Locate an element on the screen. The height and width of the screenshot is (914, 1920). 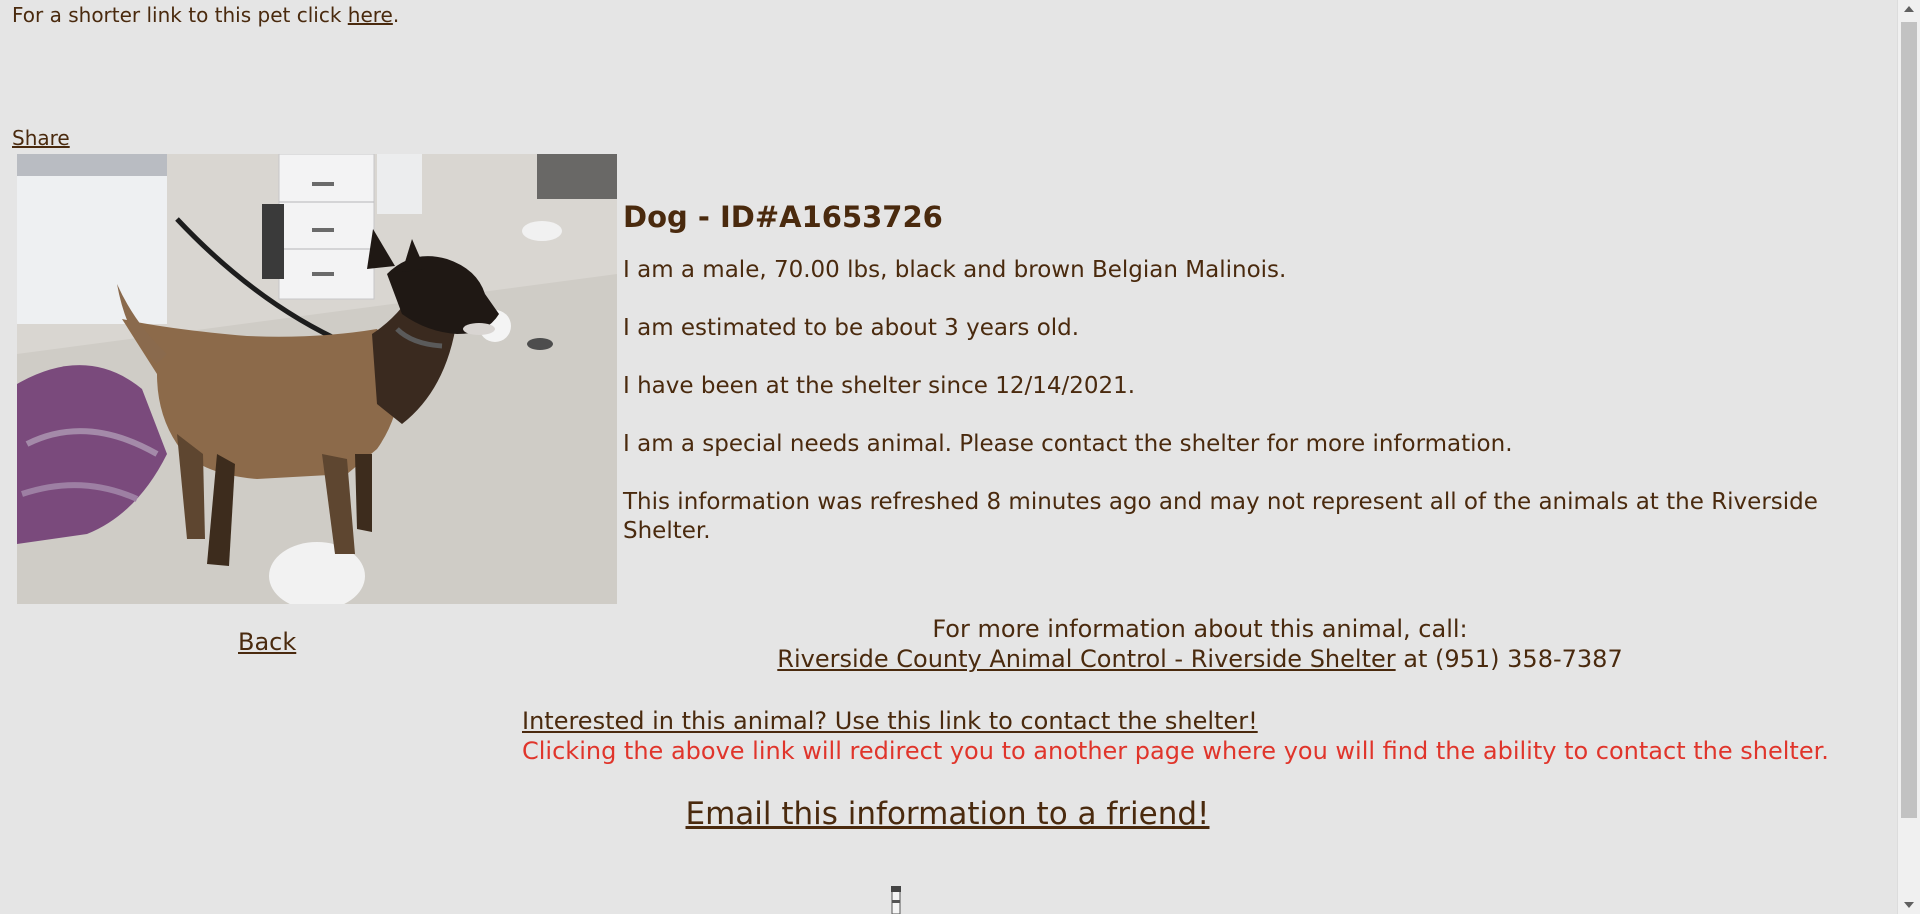
short-link-here: here is located at coordinates (370, 15).